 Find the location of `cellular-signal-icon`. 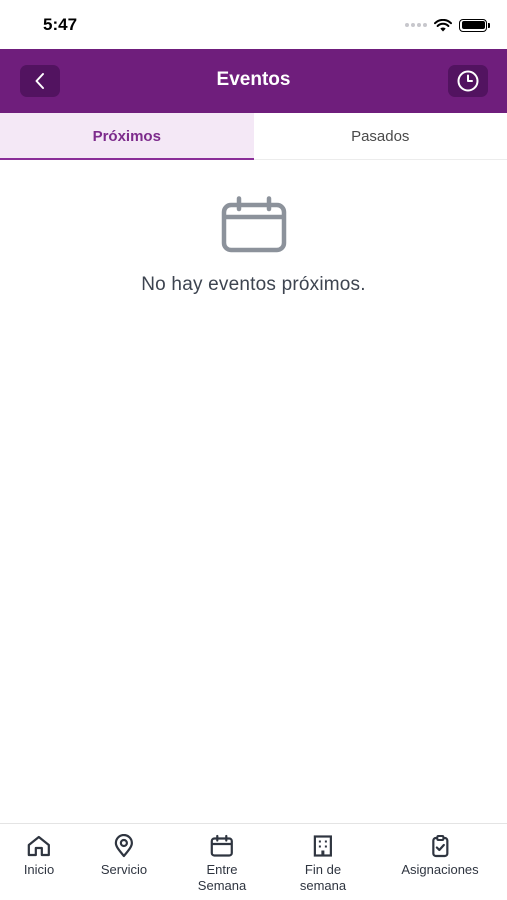

cellular-signal-icon is located at coordinates (416, 25).